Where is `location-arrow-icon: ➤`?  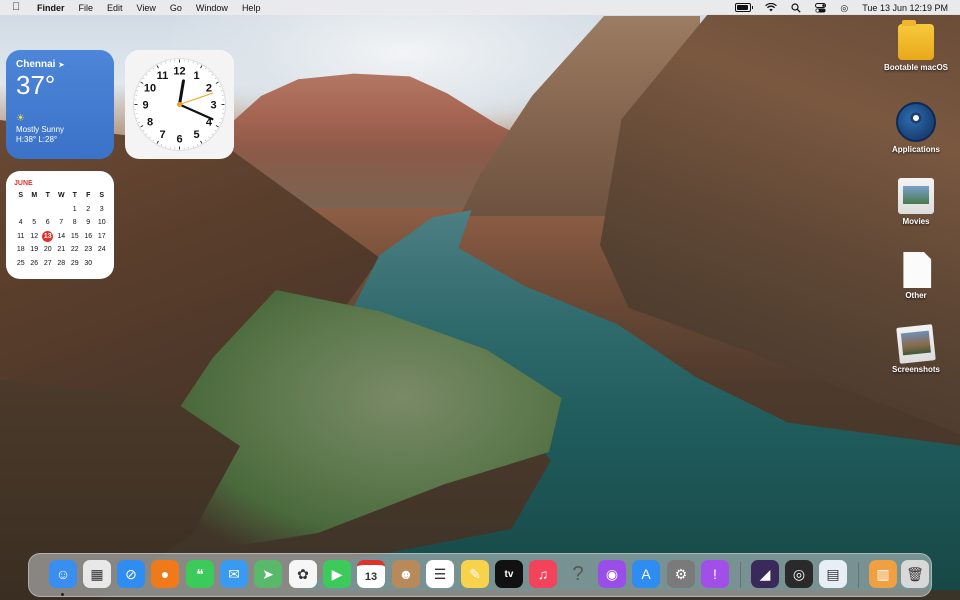 location-arrow-icon: ➤ is located at coordinates (61, 65).